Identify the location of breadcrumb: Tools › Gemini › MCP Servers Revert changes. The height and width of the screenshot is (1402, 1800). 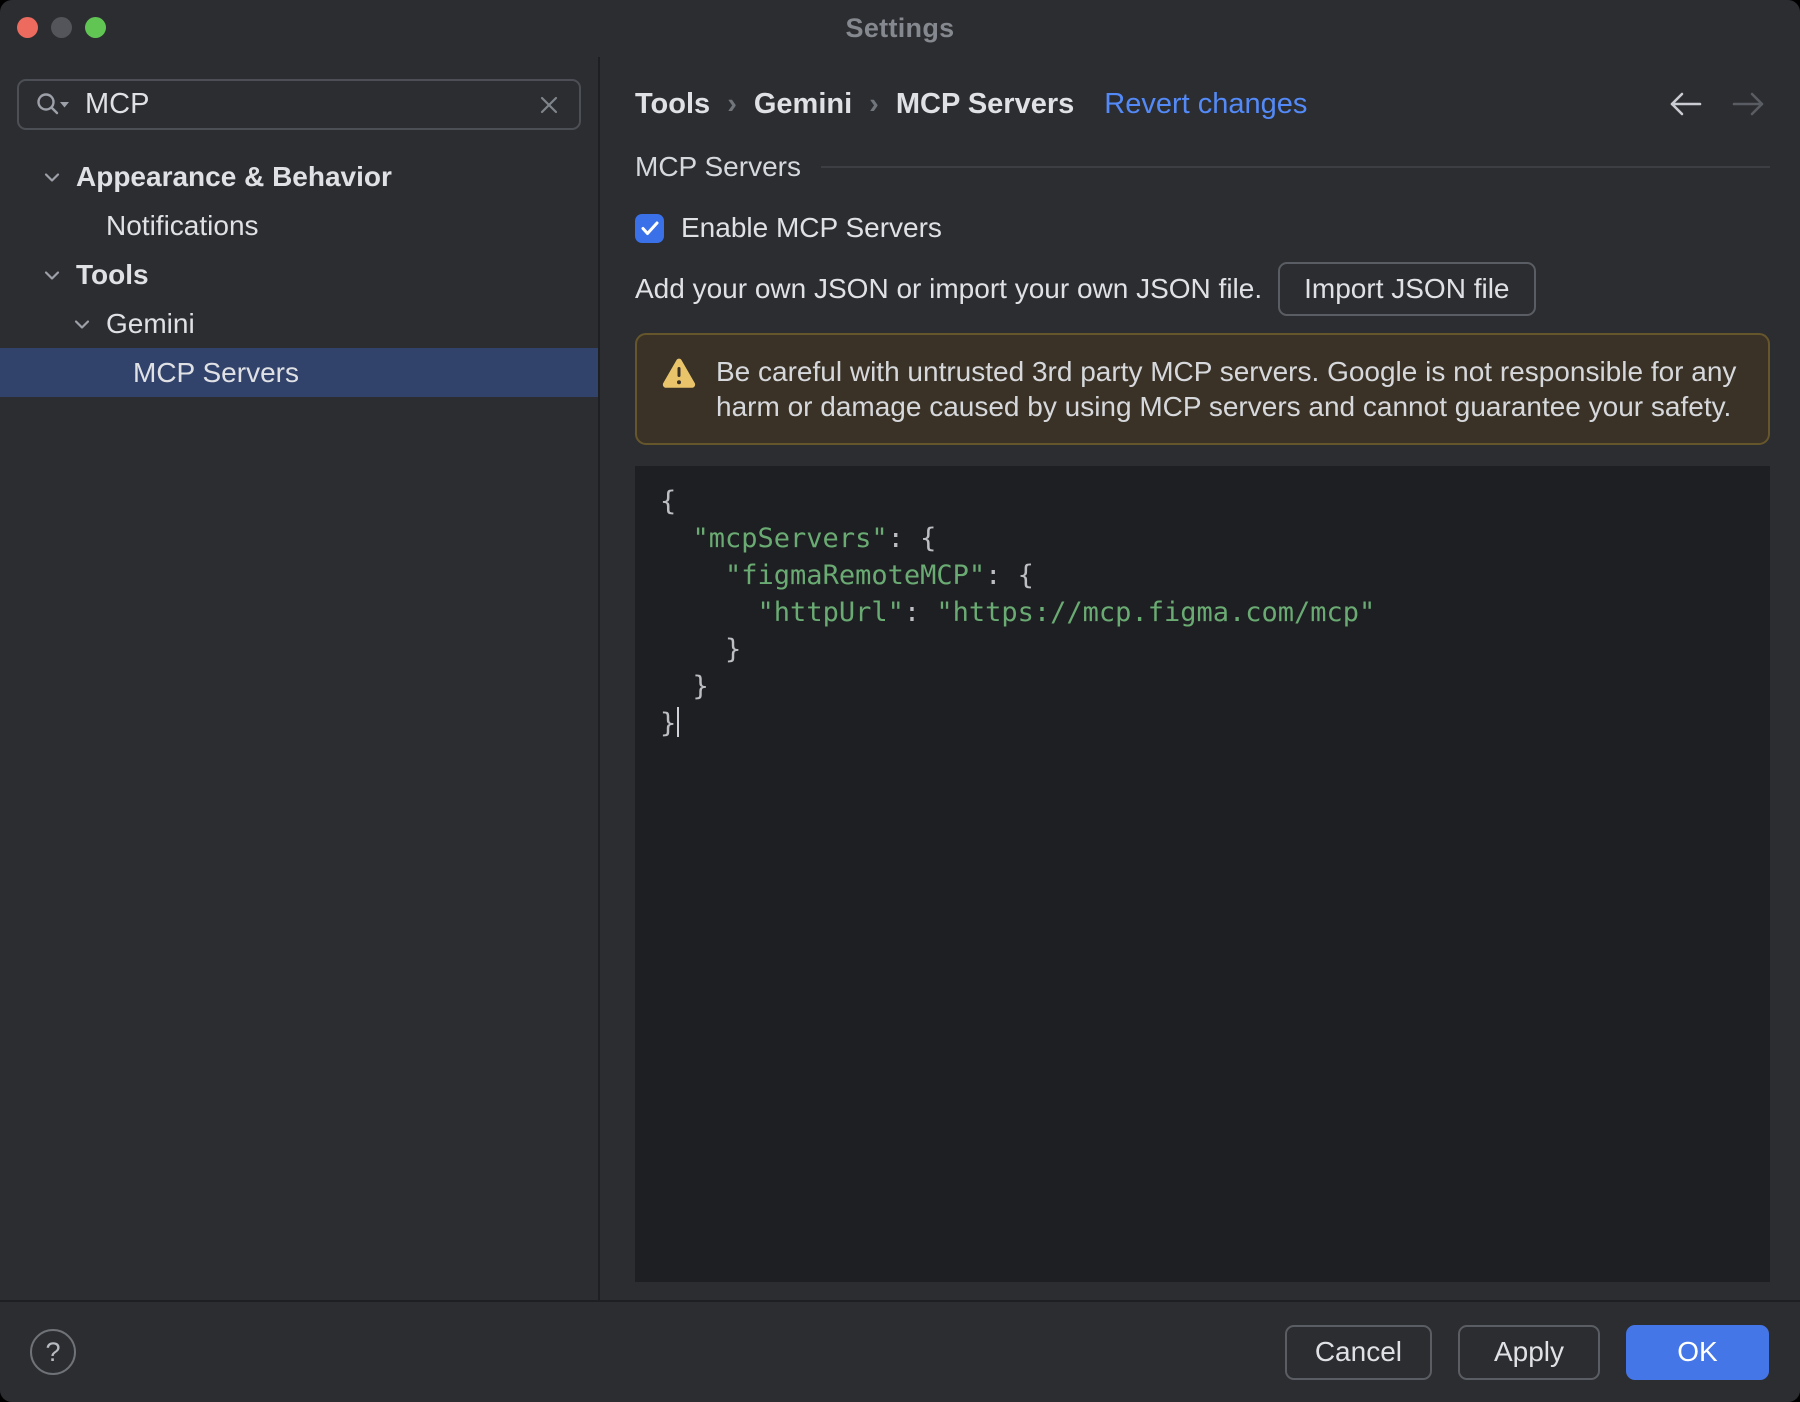
(1202, 104).